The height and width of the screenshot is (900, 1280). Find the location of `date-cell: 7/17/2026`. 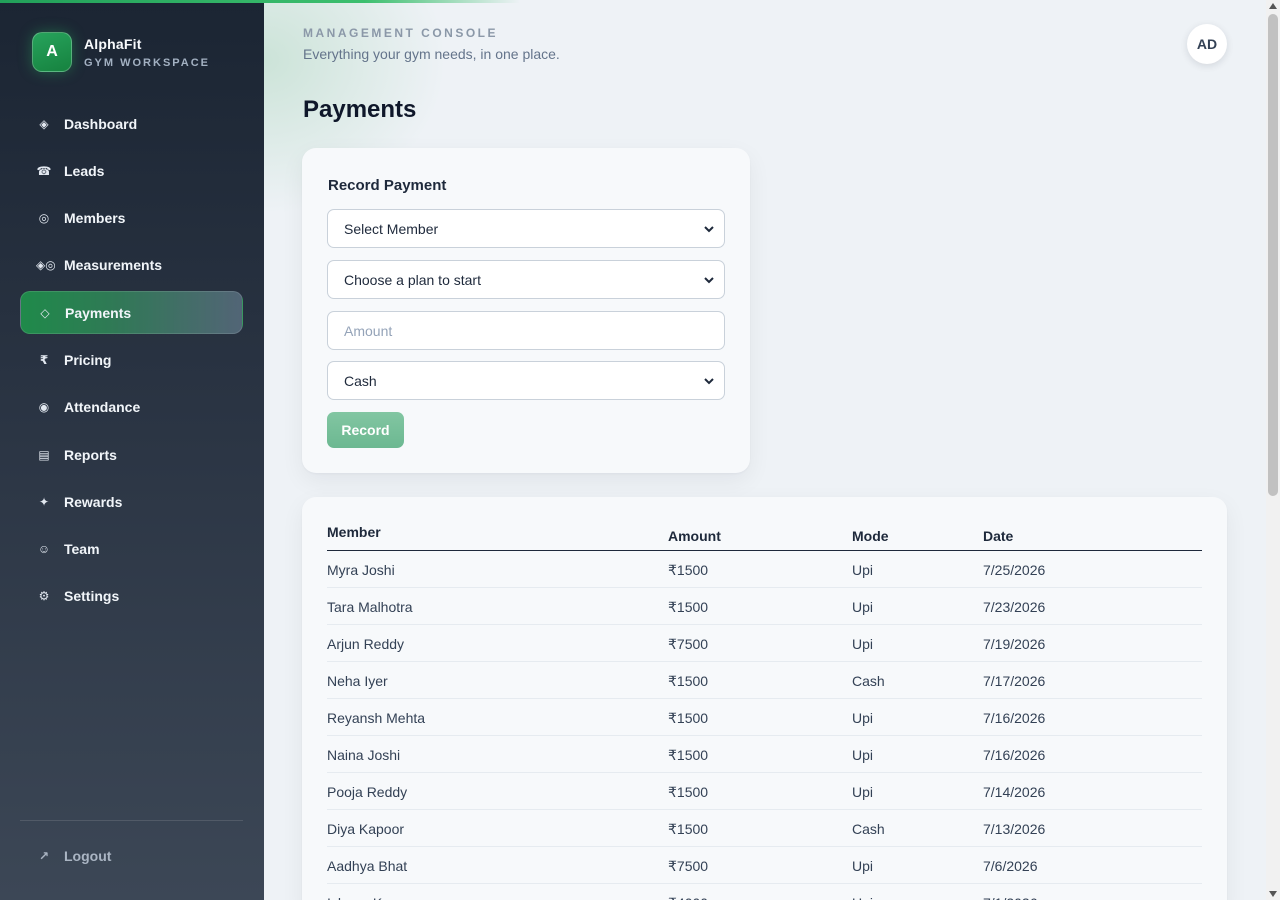

date-cell: 7/17/2026 is located at coordinates (1014, 681).